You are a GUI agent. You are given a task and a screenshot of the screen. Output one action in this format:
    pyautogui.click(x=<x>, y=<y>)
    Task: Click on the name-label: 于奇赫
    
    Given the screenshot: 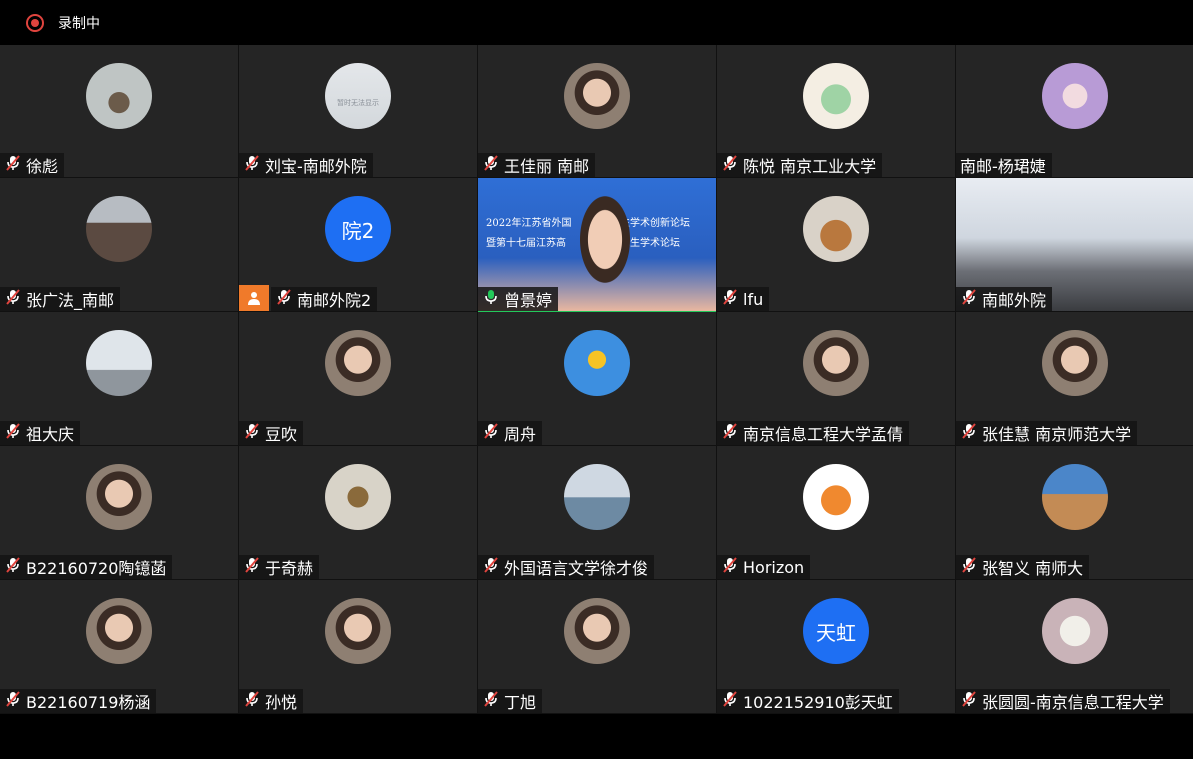 What is the action you would take?
    pyautogui.click(x=279, y=567)
    